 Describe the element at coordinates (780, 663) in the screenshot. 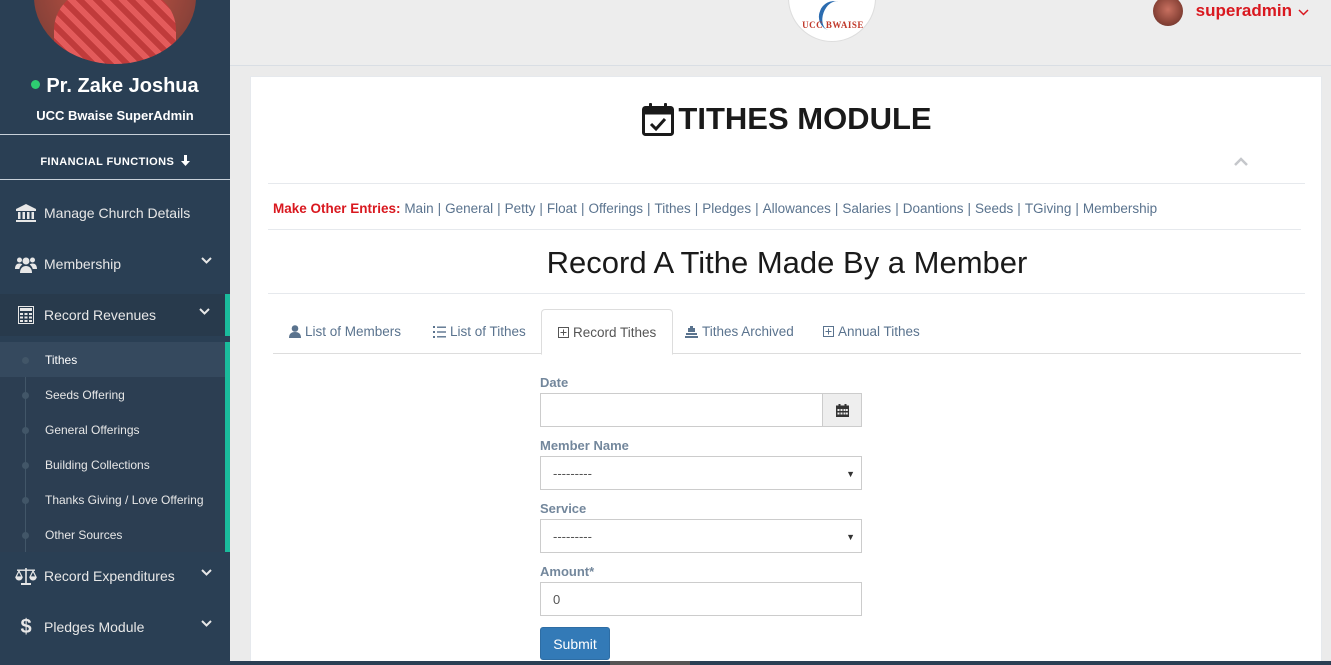

I see `bottom-edge` at that location.